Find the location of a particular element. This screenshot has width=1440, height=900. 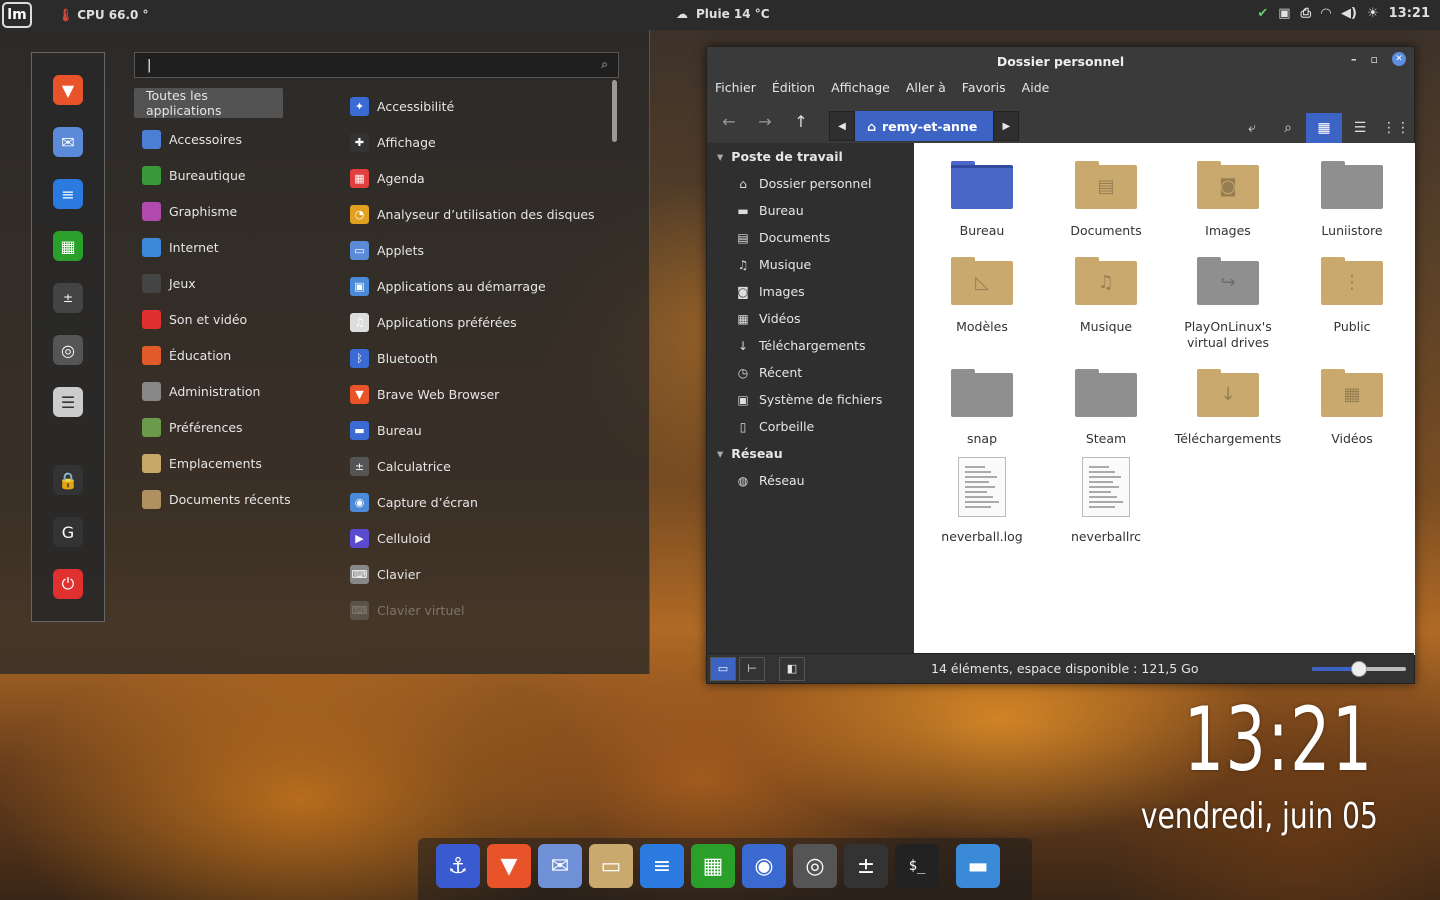

folder-item: Luniistore is located at coordinates (1352, 200).